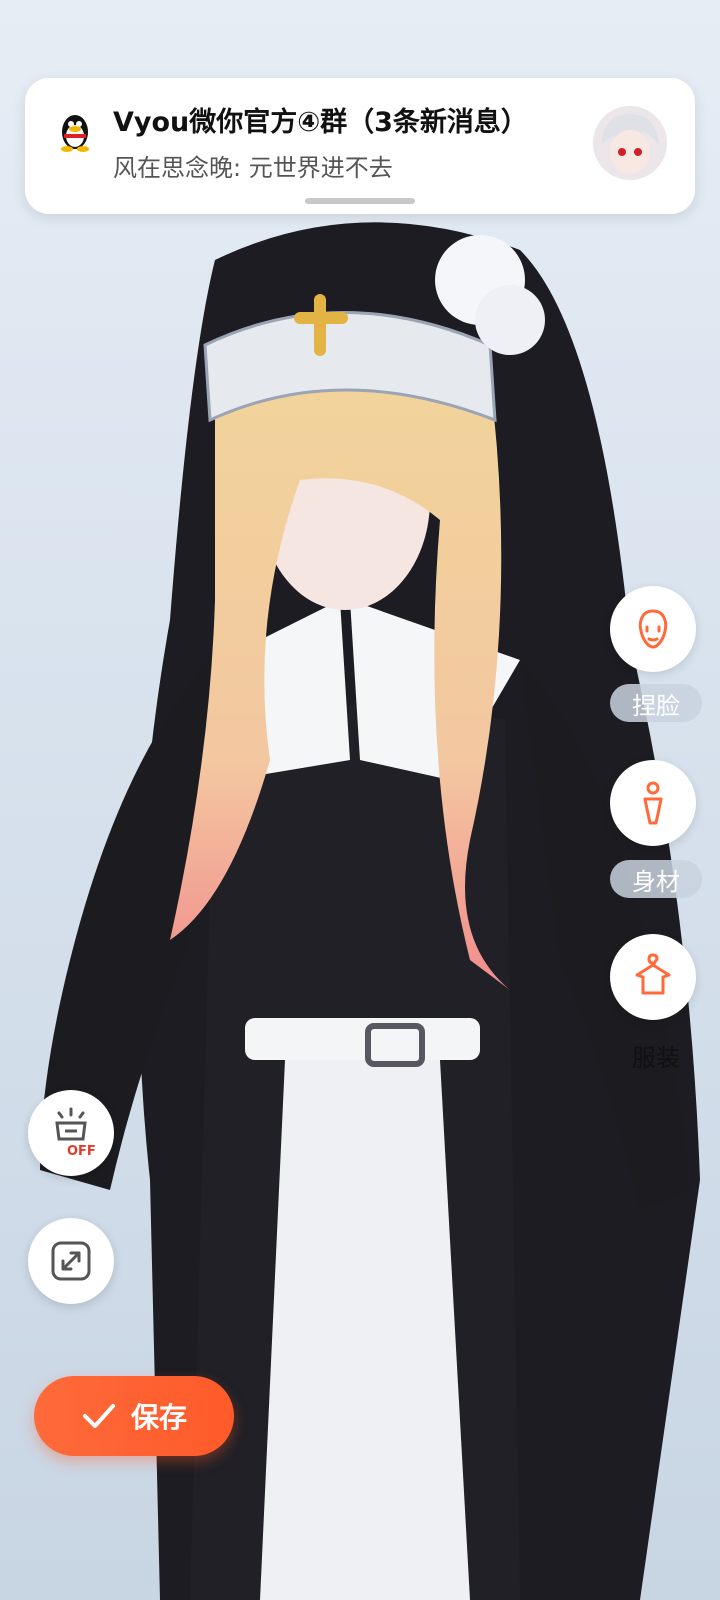  What do you see at coordinates (75, 130) in the screenshot?
I see `qq-penguin-icon` at bounding box center [75, 130].